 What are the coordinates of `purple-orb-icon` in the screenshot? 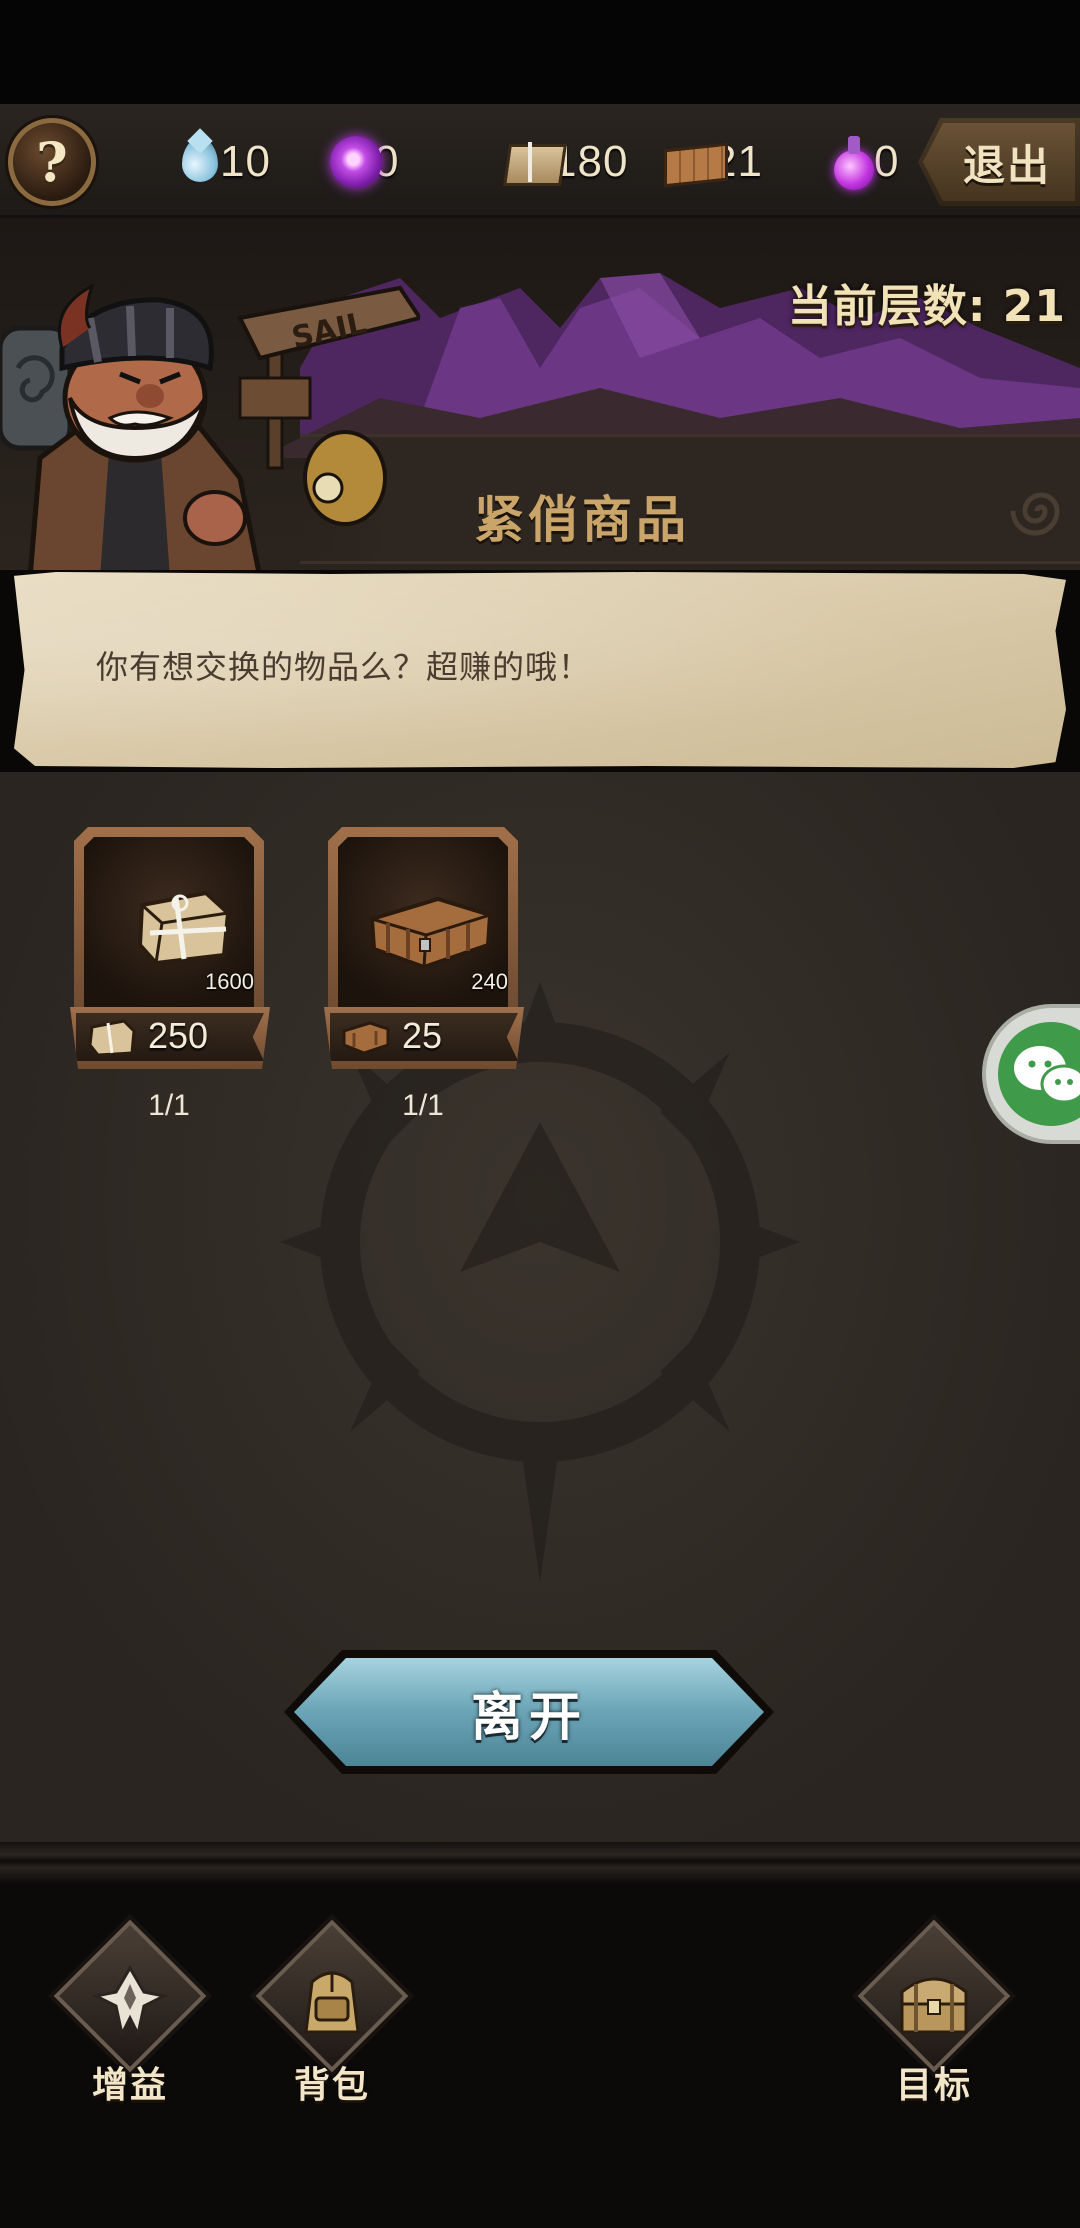 It's located at (354, 162).